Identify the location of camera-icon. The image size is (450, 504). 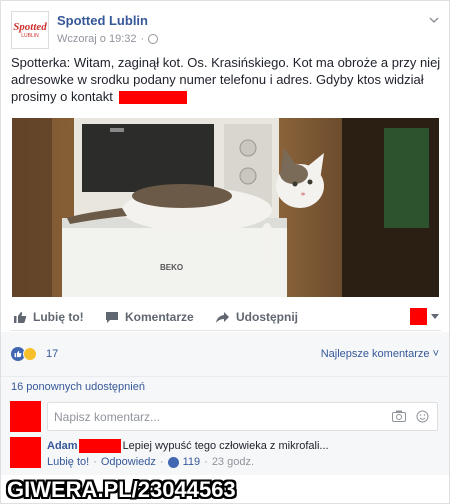
(399, 416).